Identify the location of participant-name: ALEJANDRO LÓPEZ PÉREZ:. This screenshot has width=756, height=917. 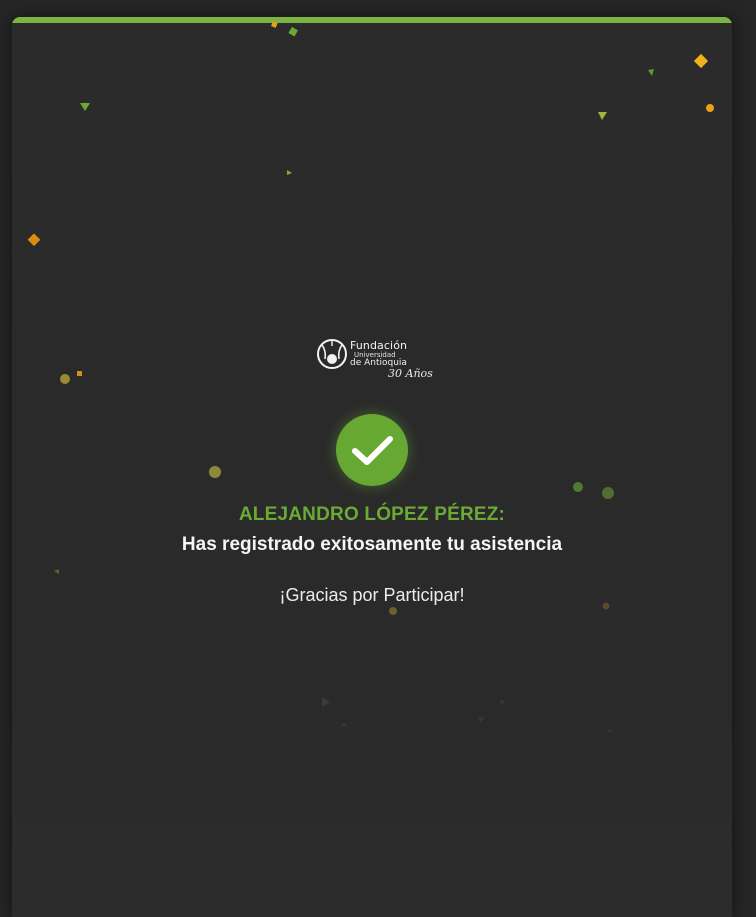
(372, 514).